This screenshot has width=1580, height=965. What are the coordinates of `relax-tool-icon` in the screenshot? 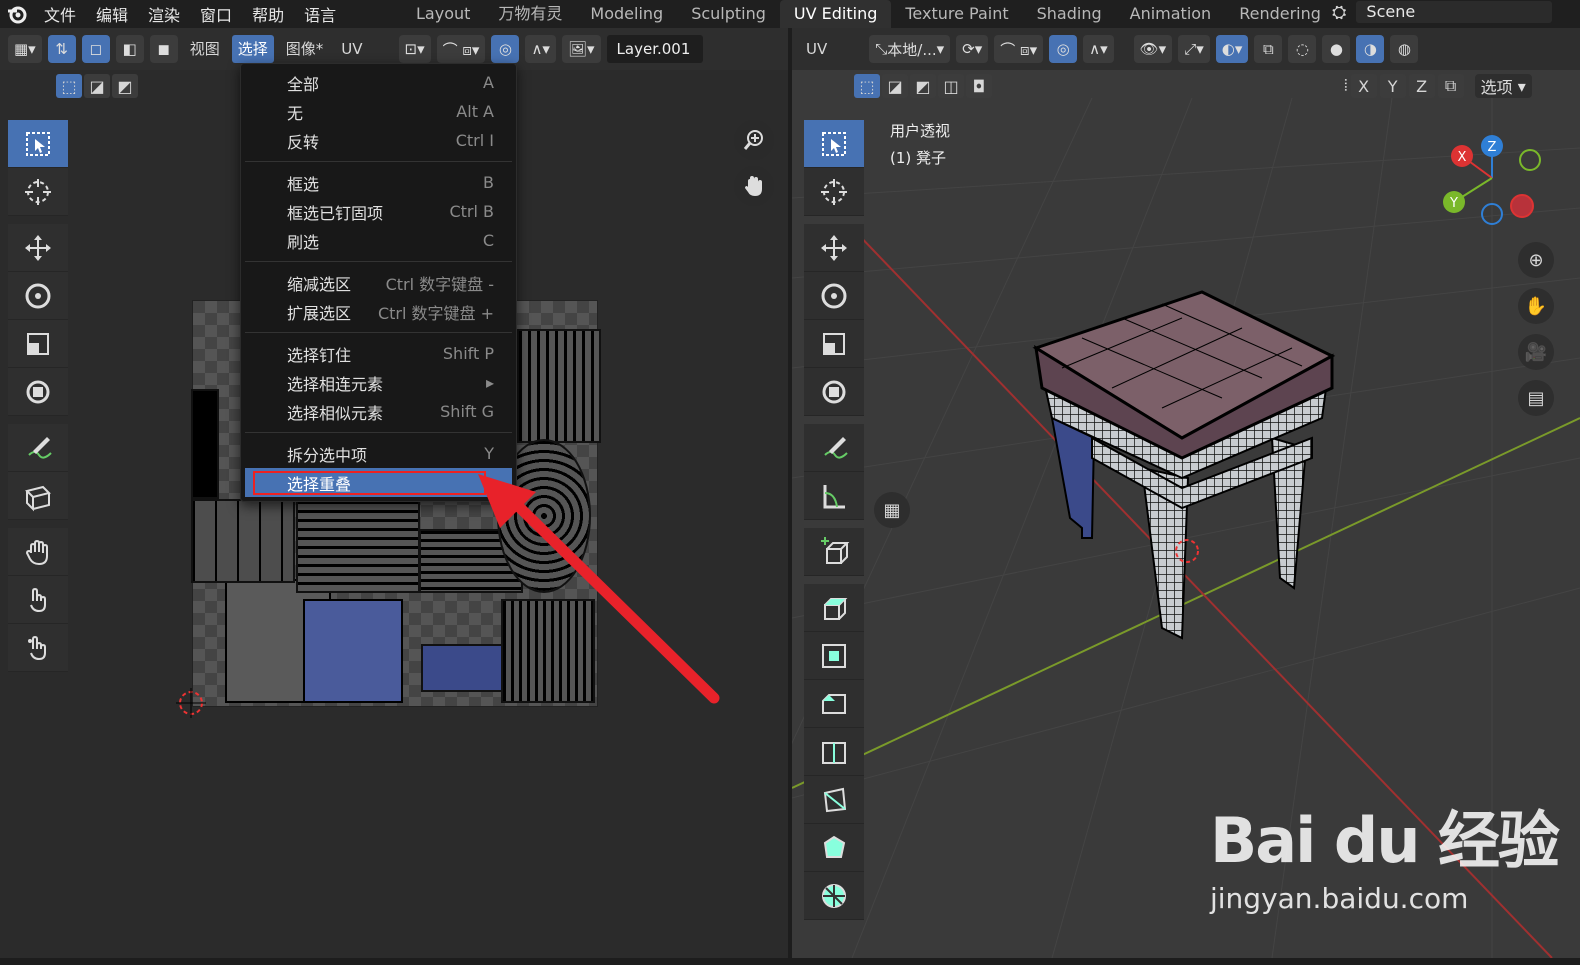 It's located at (38, 600).